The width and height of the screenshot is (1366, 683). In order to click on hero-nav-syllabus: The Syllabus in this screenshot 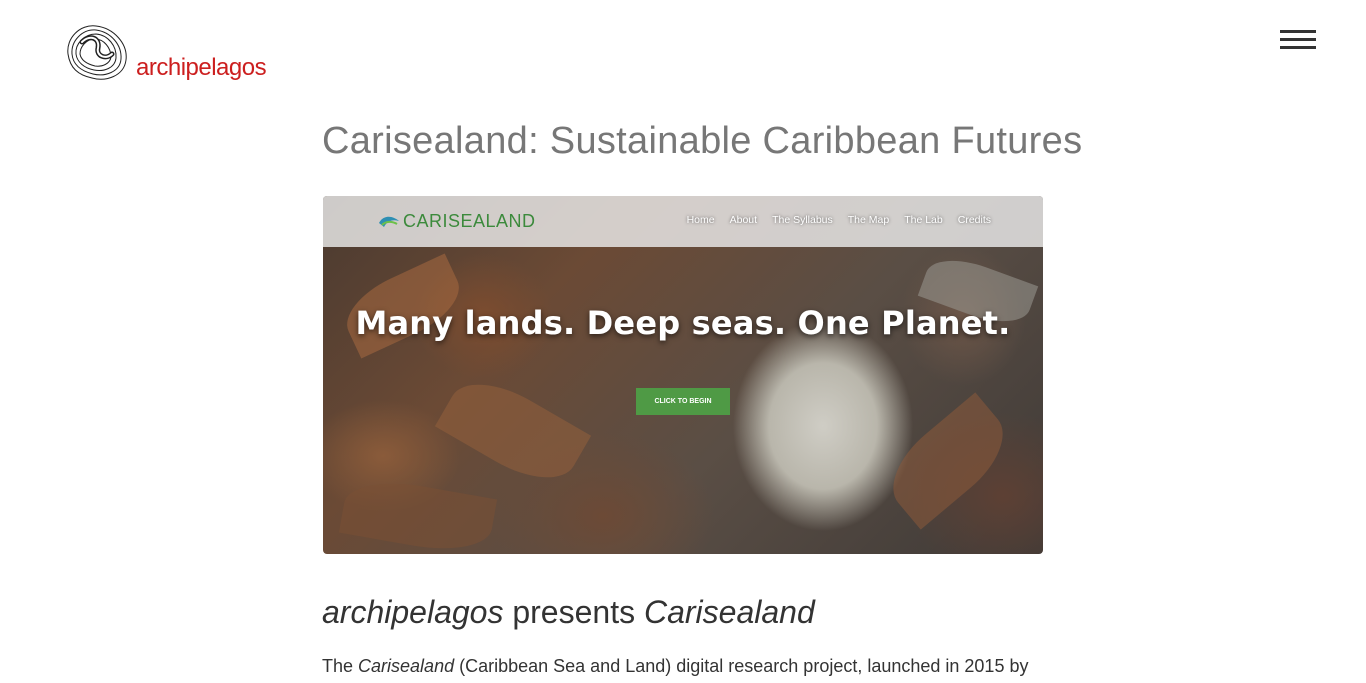, I will do `click(802, 220)`.